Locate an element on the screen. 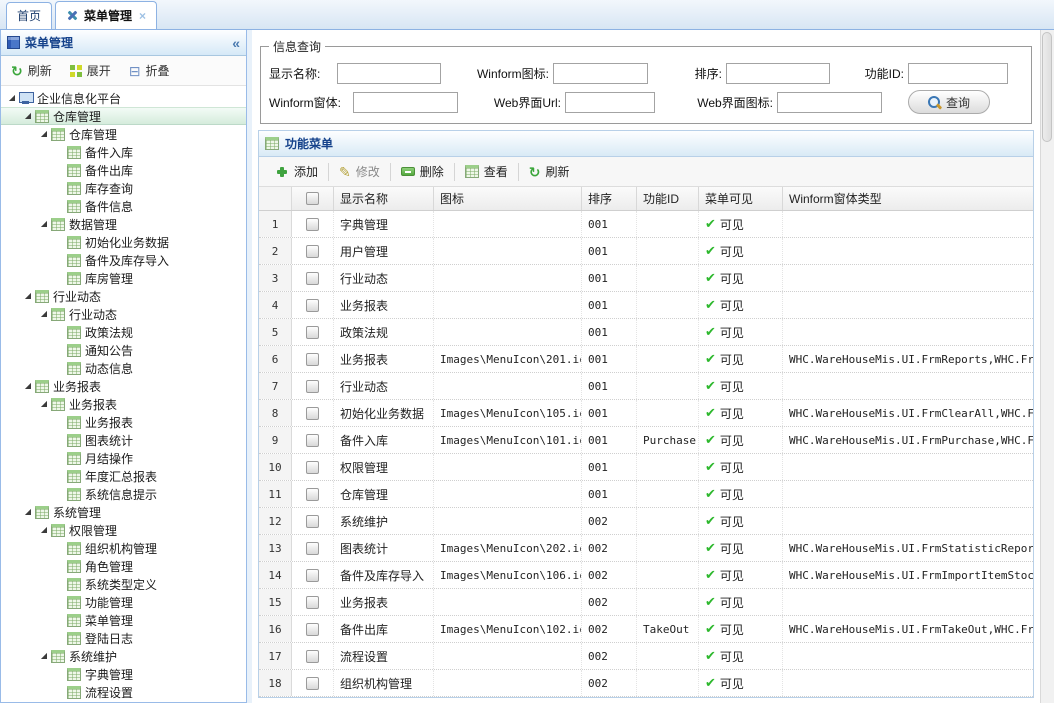  header-sort: 排序 is located at coordinates (609, 198).